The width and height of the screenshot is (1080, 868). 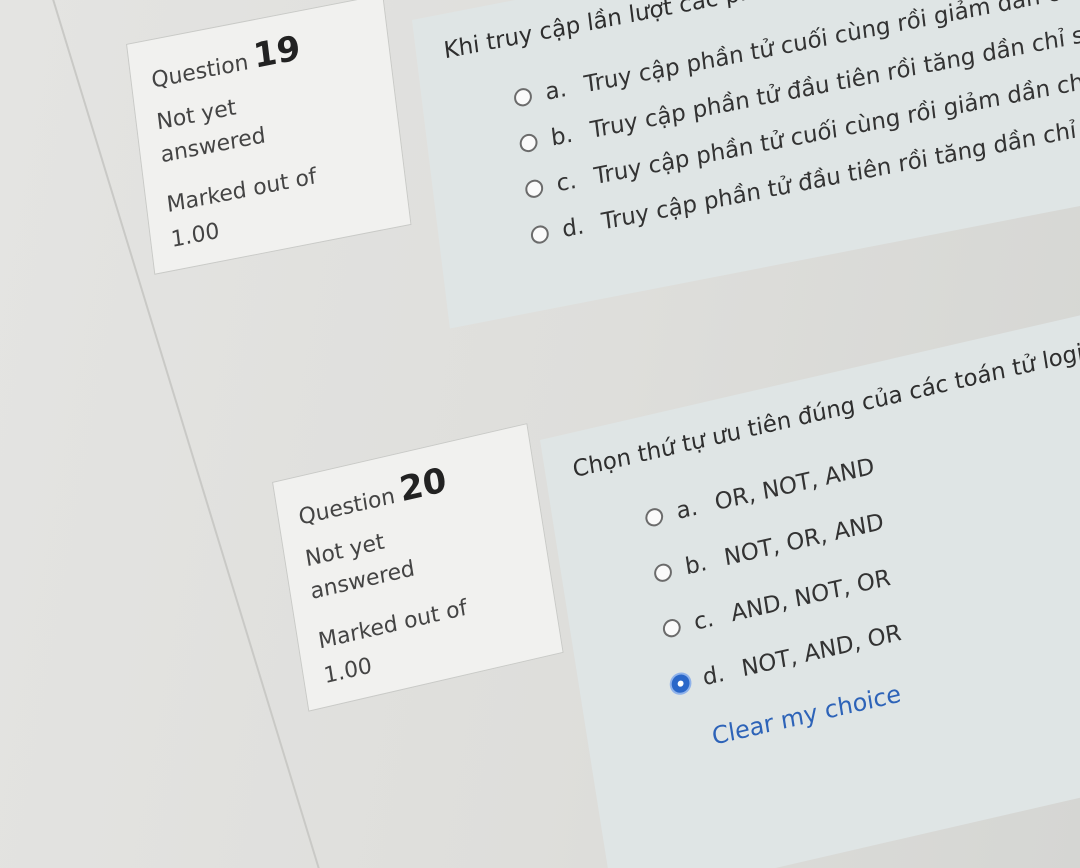 What do you see at coordinates (821, 651) in the screenshot?
I see `answer-text: NOT, AND, OR` at bounding box center [821, 651].